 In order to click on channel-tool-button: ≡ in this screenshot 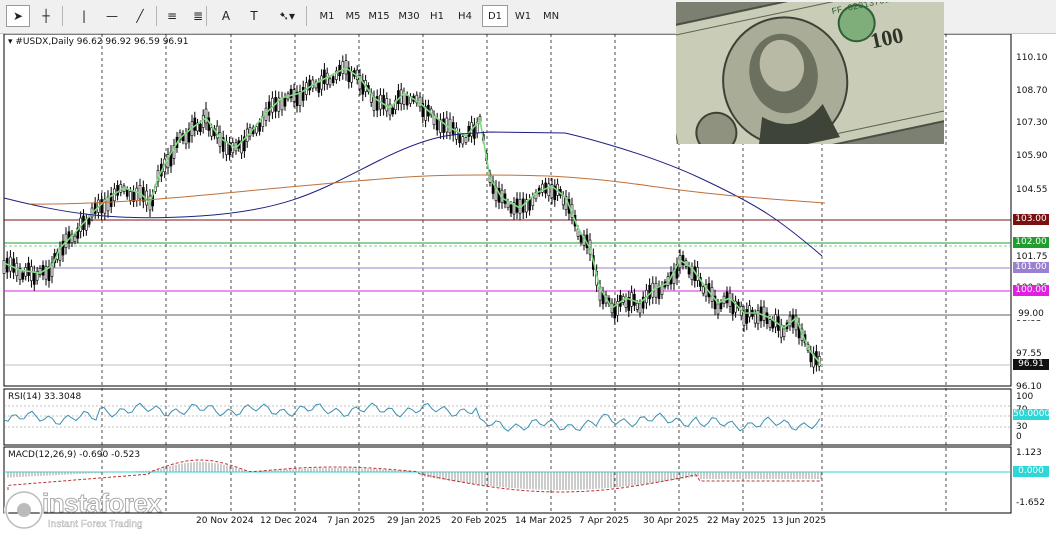, I will do `click(172, 16)`.